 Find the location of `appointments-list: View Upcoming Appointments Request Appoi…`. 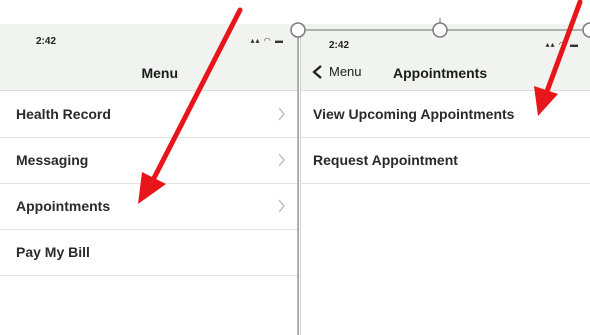

appointments-list: View Upcoming Appointments Request Appoi… is located at coordinates (445, 138).